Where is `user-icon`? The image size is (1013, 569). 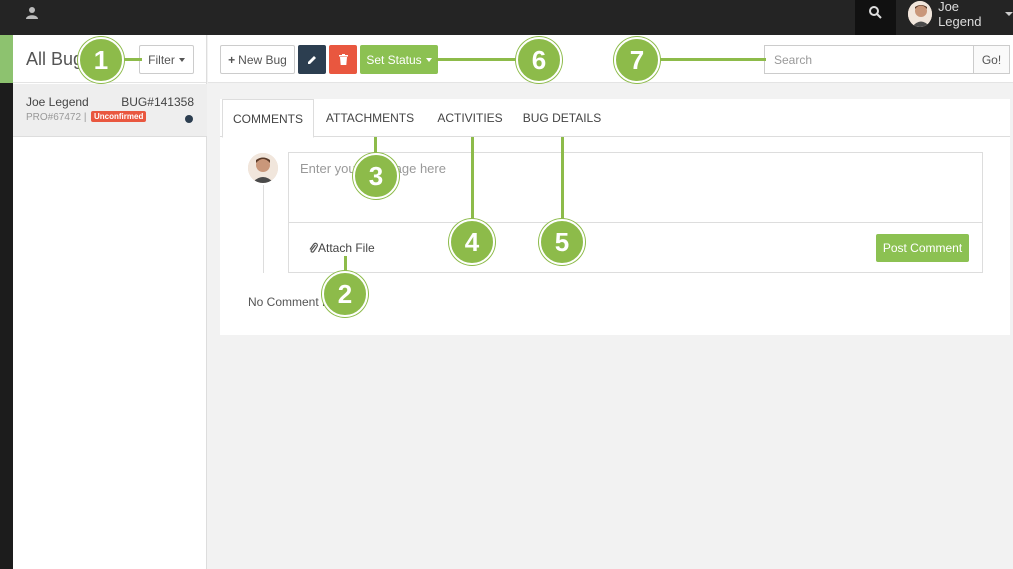
user-icon is located at coordinates (32, 13).